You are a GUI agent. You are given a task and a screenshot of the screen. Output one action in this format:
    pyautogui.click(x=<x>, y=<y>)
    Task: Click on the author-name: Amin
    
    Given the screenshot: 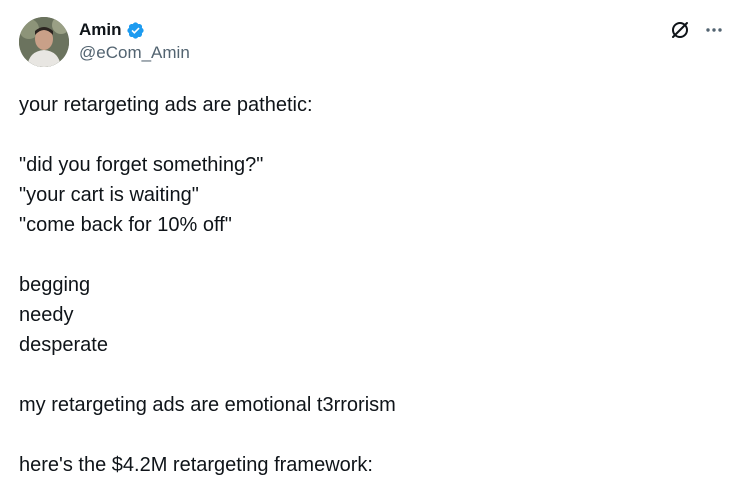 What is the action you would take?
    pyautogui.click(x=100, y=30)
    